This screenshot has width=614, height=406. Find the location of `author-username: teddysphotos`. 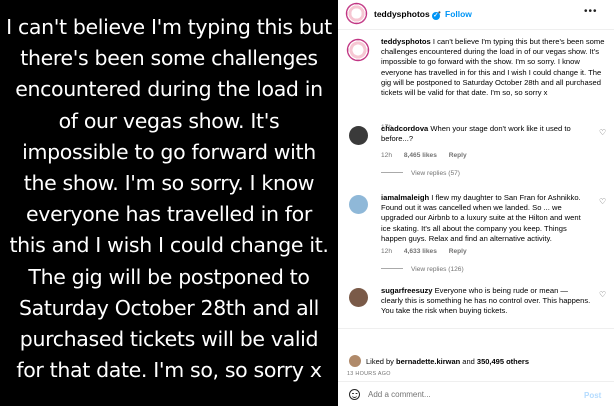

author-username: teddysphotos is located at coordinates (402, 14).